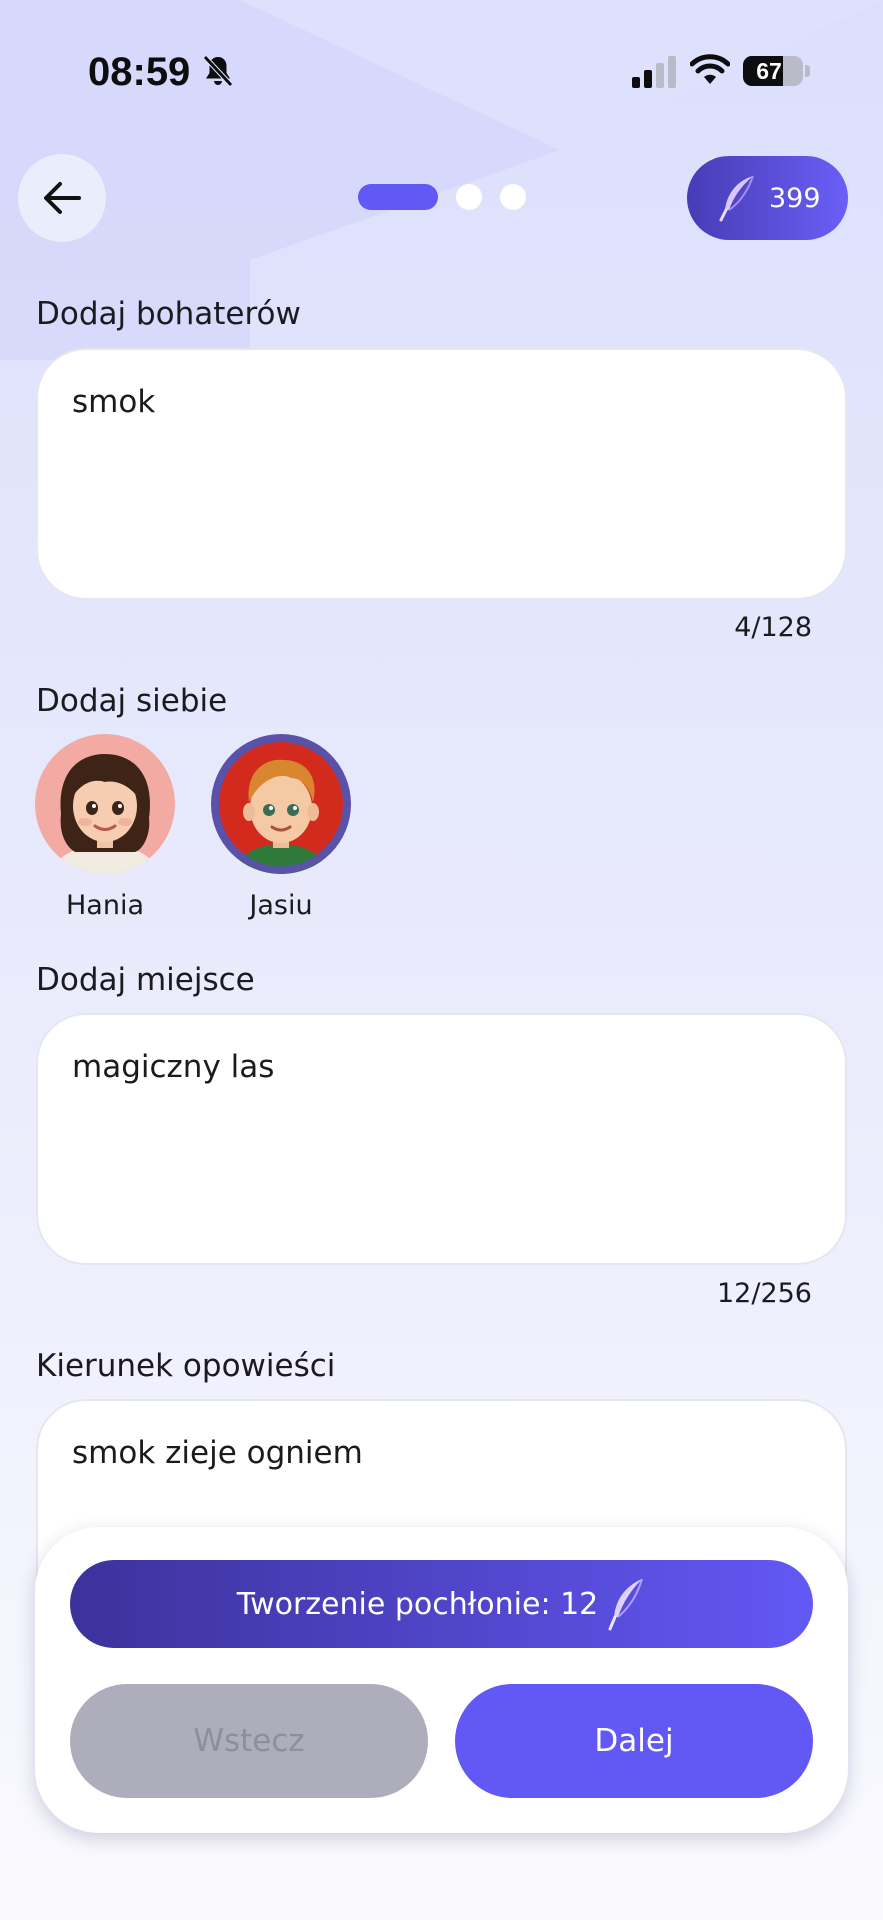 This screenshot has height=1920, width=883. I want to click on step-indicator, so click(442, 197).